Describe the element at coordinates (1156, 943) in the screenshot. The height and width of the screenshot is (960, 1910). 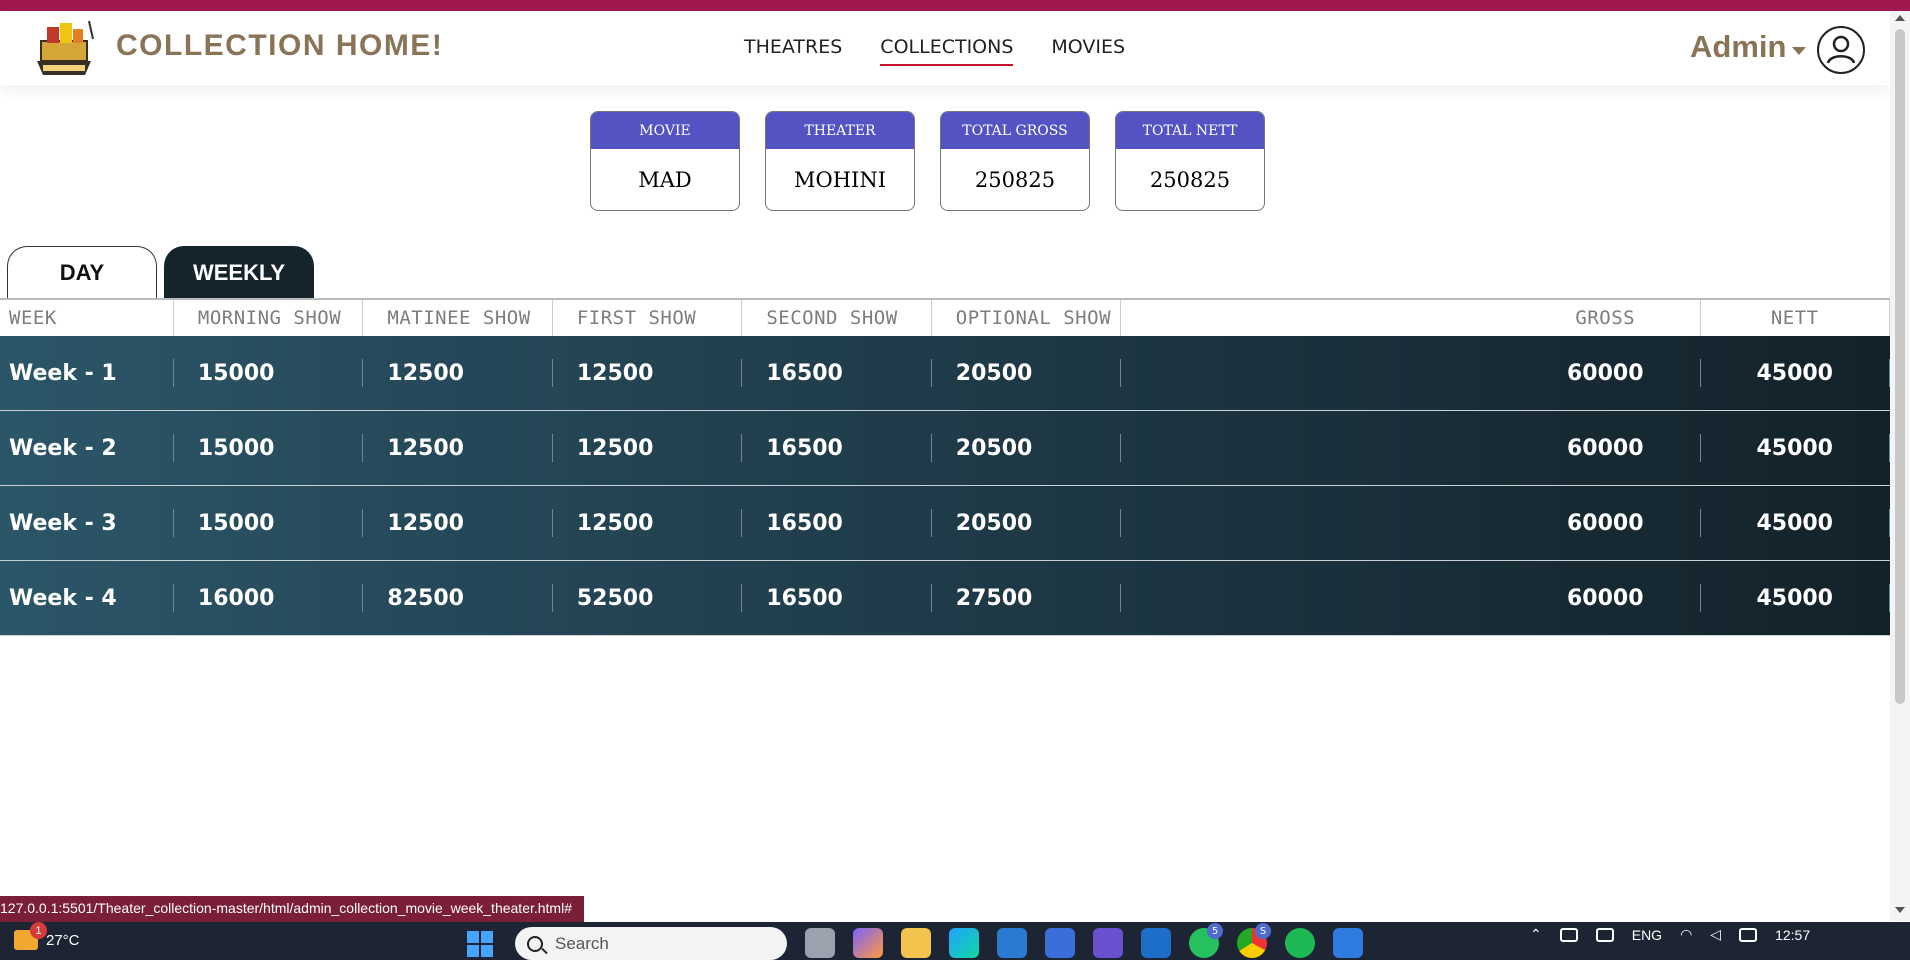
I see `outlook-icon` at that location.